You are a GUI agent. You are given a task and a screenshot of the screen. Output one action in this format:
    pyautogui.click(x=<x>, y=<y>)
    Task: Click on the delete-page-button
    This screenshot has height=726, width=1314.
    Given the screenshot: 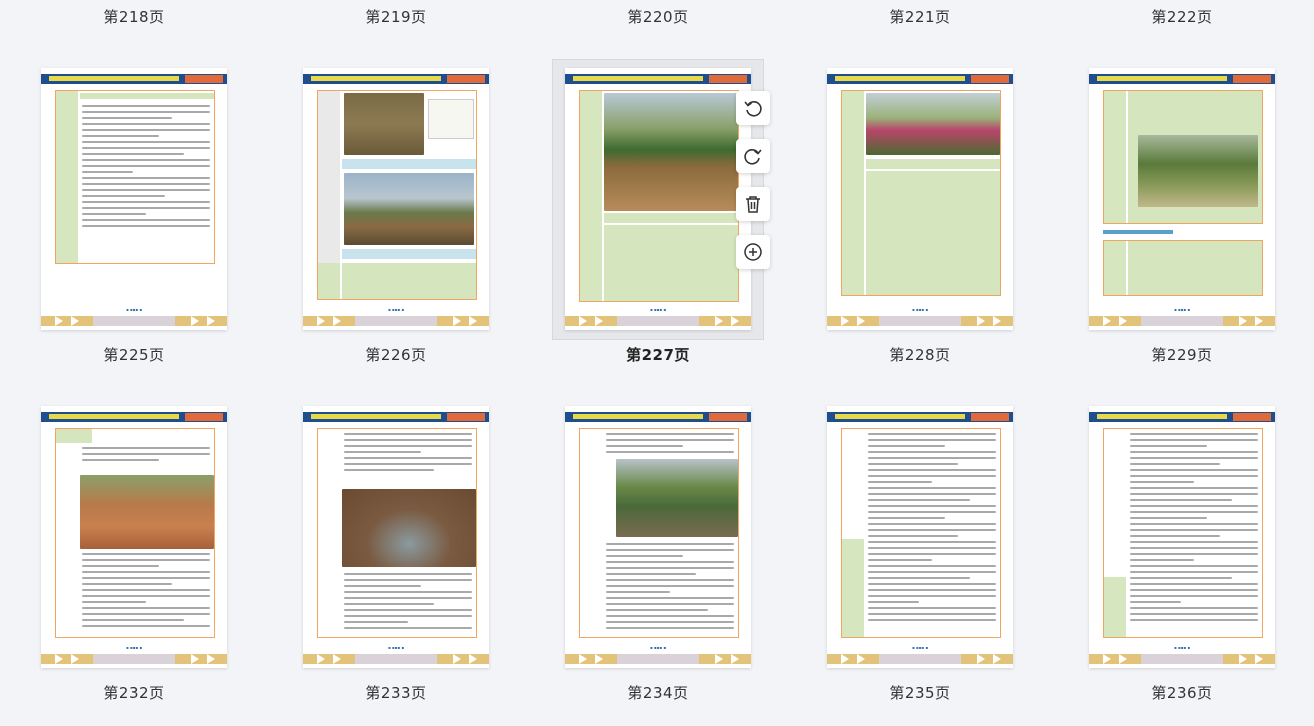 What is the action you would take?
    pyautogui.click(x=753, y=204)
    